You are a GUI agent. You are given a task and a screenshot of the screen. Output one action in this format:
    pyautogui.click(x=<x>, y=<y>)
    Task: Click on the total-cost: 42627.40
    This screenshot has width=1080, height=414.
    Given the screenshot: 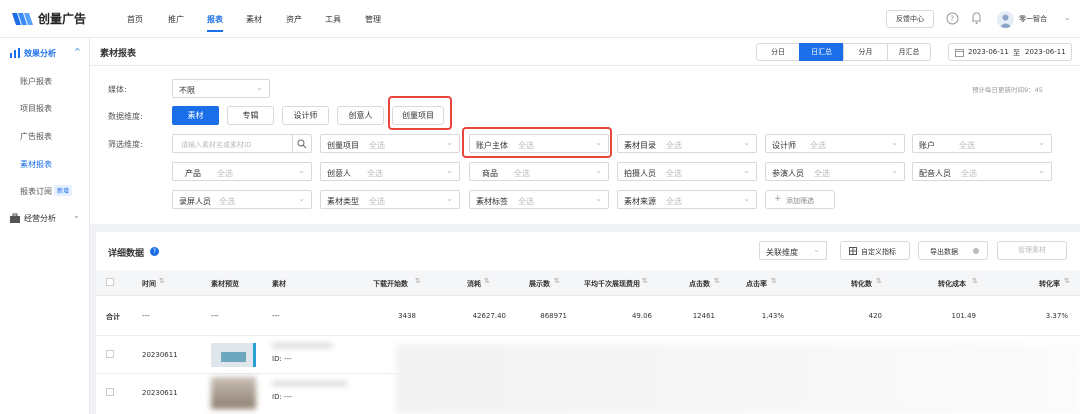 What is the action you would take?
    pyautogui.click(x=489, y=316)
    